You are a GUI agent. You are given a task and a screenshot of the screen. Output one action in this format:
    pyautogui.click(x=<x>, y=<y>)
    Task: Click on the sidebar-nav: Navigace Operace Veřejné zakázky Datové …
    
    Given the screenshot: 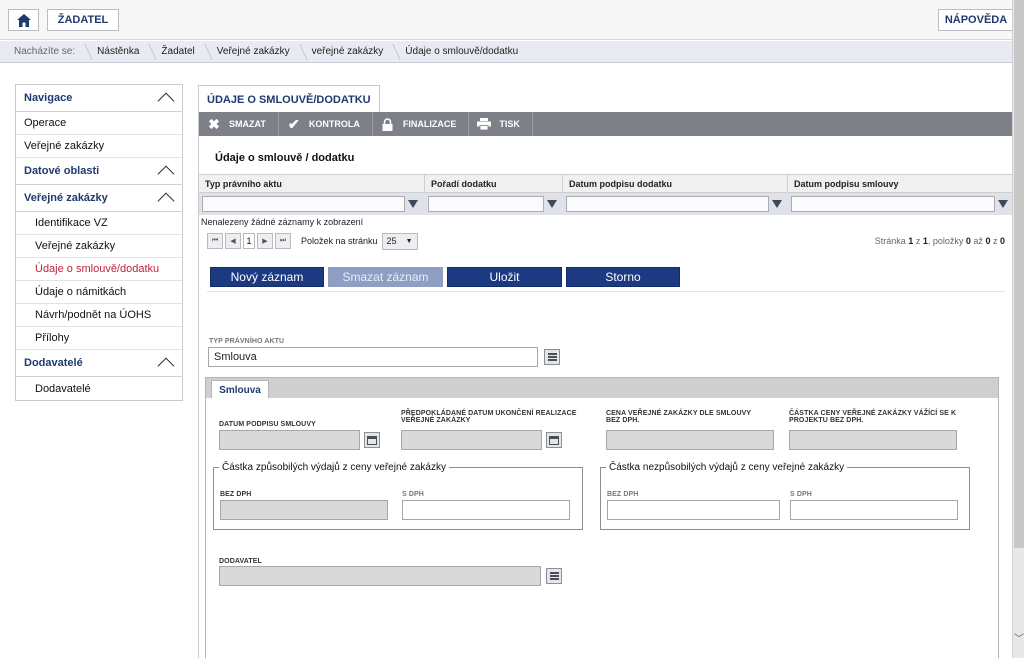 What is the action you would take?
    pyautogui.click(x=99, y=242)
    